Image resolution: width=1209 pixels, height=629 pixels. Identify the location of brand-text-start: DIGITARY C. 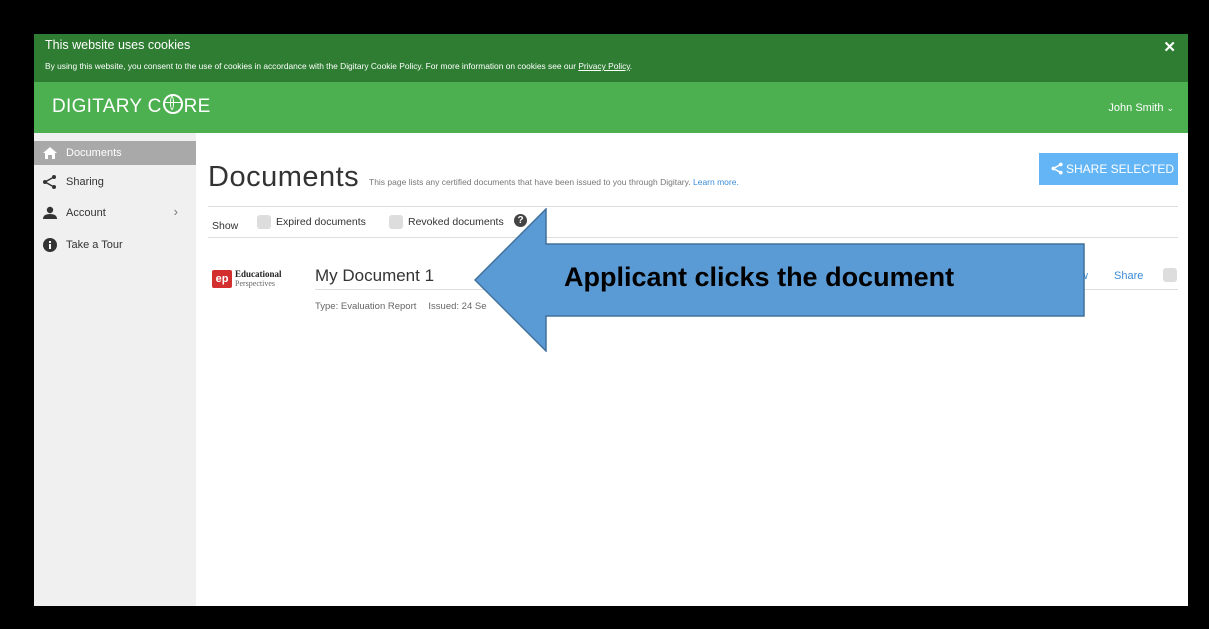
(107, 106).